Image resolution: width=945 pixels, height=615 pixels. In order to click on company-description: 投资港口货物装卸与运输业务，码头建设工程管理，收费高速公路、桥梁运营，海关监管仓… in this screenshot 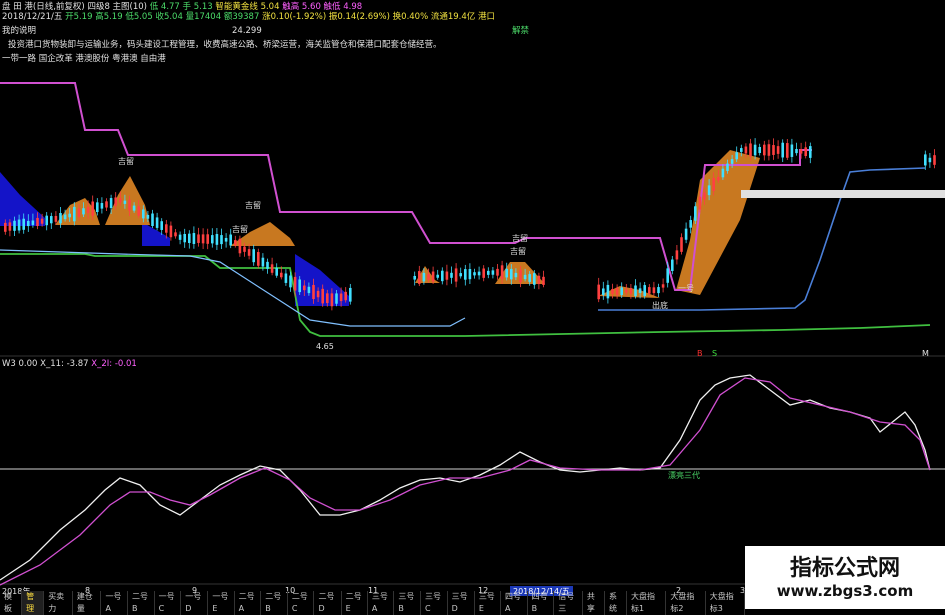, I will do `click(225, 45)`.